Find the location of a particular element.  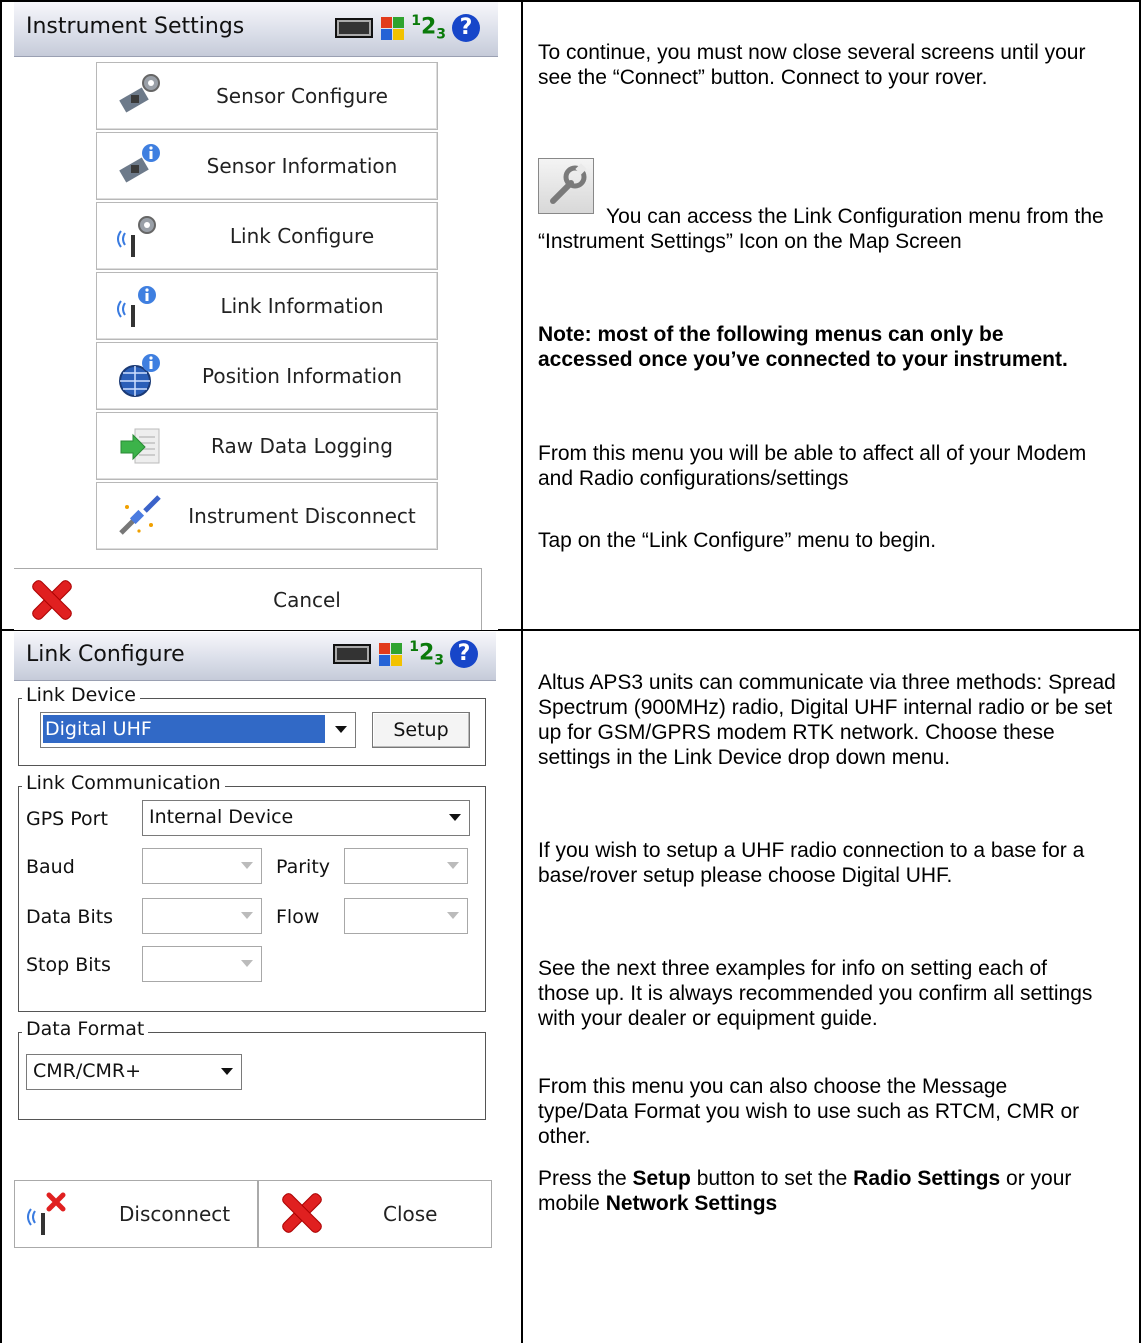

stop-bits-select is located at coordinates (202, 964).